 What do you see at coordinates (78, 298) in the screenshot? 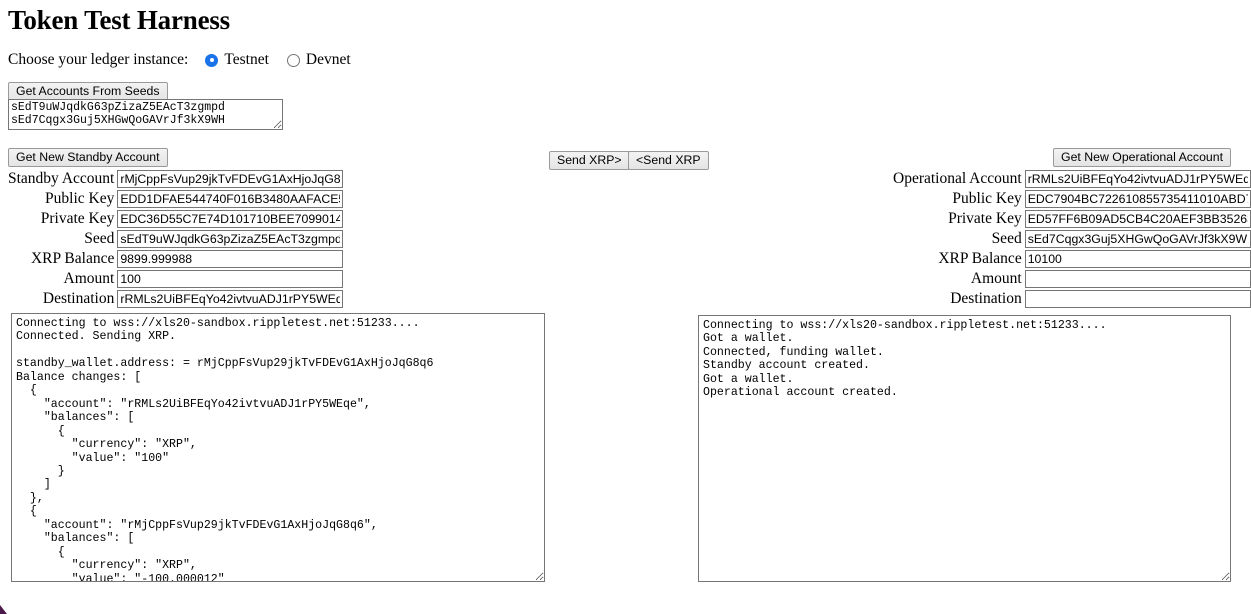
I see `standby-field-label: Destination` at bounding box center [78, 298].